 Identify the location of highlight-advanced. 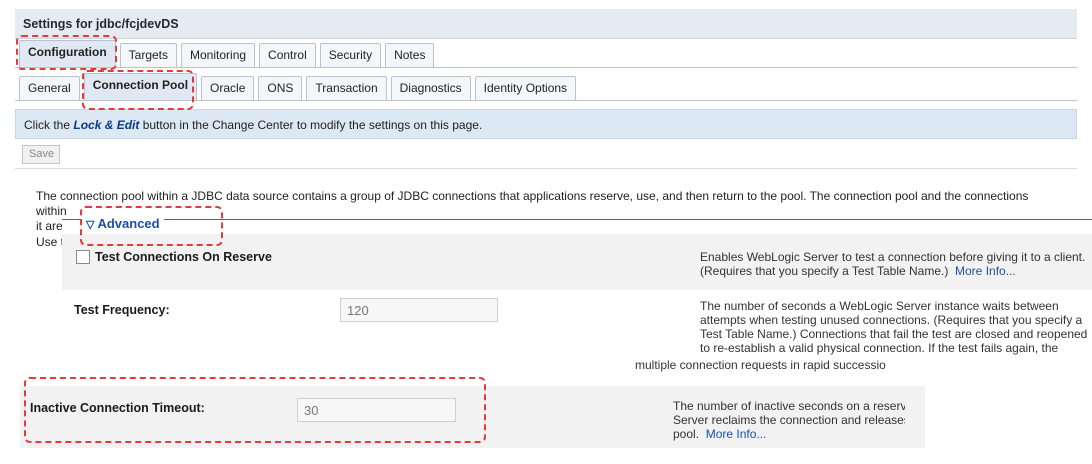
(151, 226).